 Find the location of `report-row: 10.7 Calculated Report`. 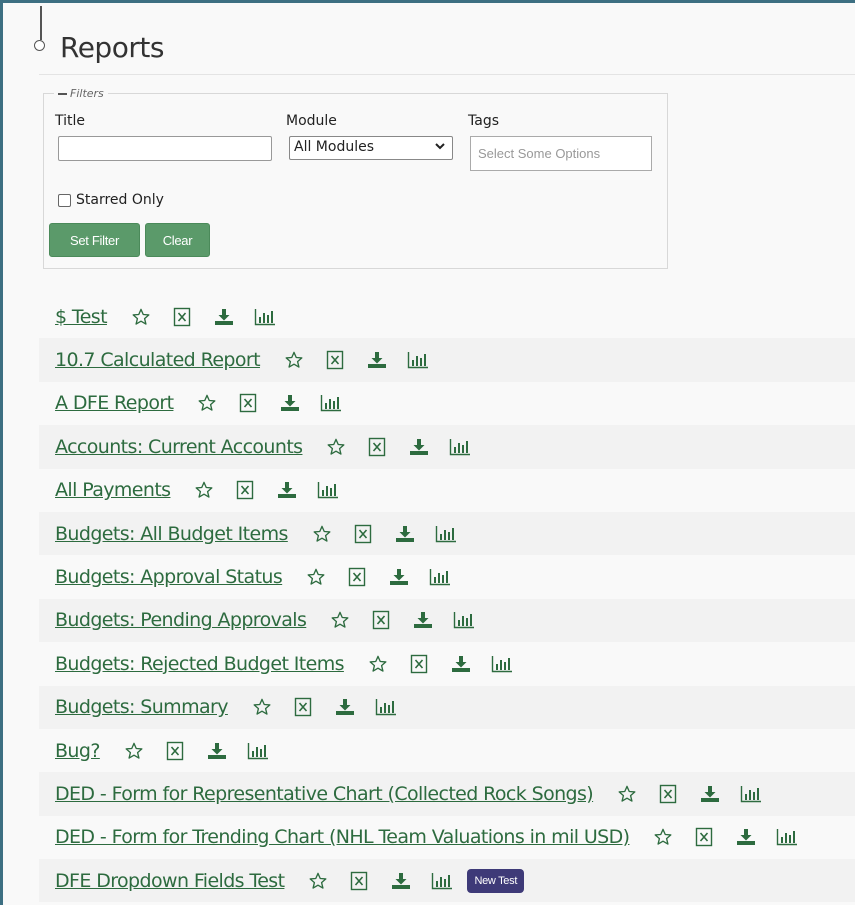

report-row: 10.7 Calculated Report is located at coordinates (447, 360).